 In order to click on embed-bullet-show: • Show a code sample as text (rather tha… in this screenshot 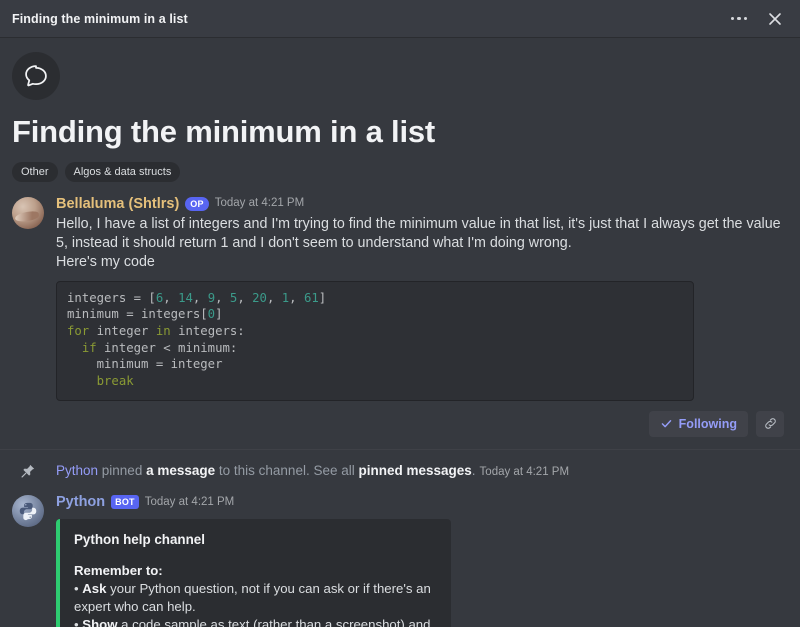, I will do `click(255, 621)`.